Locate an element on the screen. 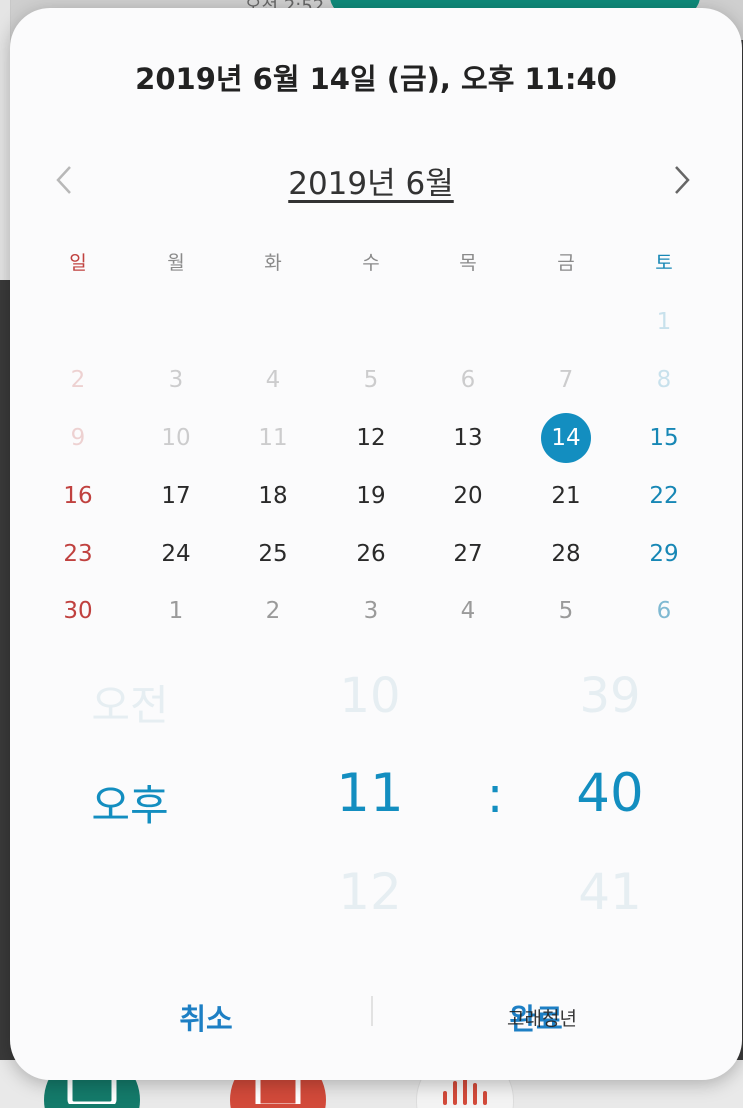 This screenshot has height=1108, width=743. watermark-text: 고래청년 is located at coordinates (542, 1019).